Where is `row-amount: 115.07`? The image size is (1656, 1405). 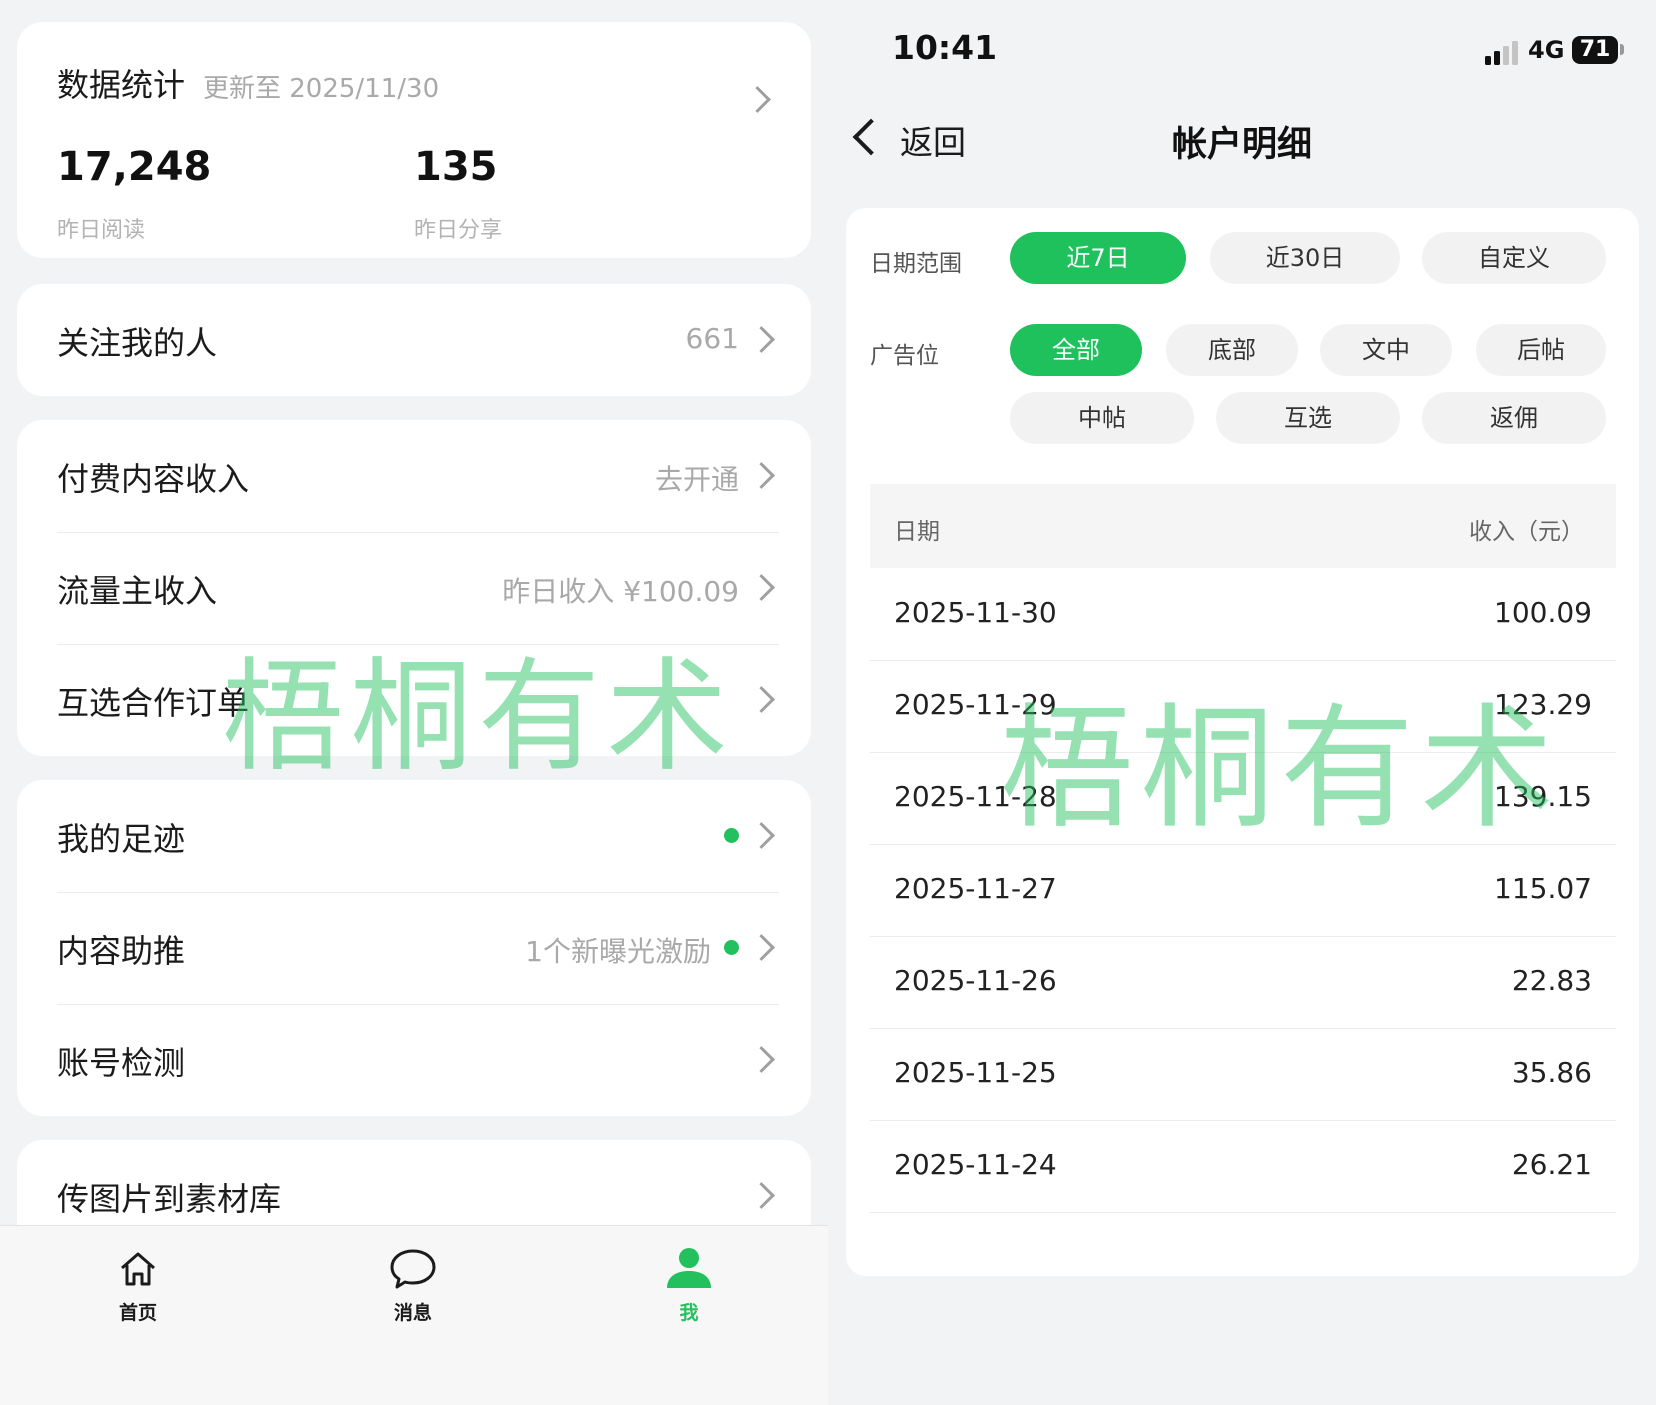
row-amount: 115.07 is located at coordinates (1543, 888).